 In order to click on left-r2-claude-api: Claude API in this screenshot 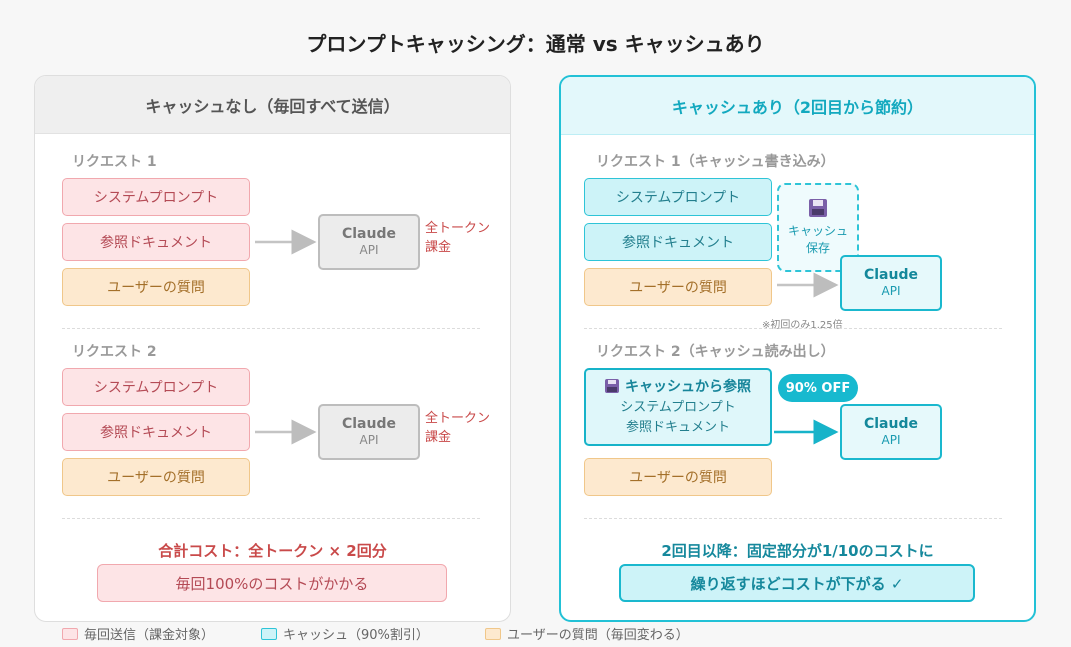, I will do `click(369, 432)`.